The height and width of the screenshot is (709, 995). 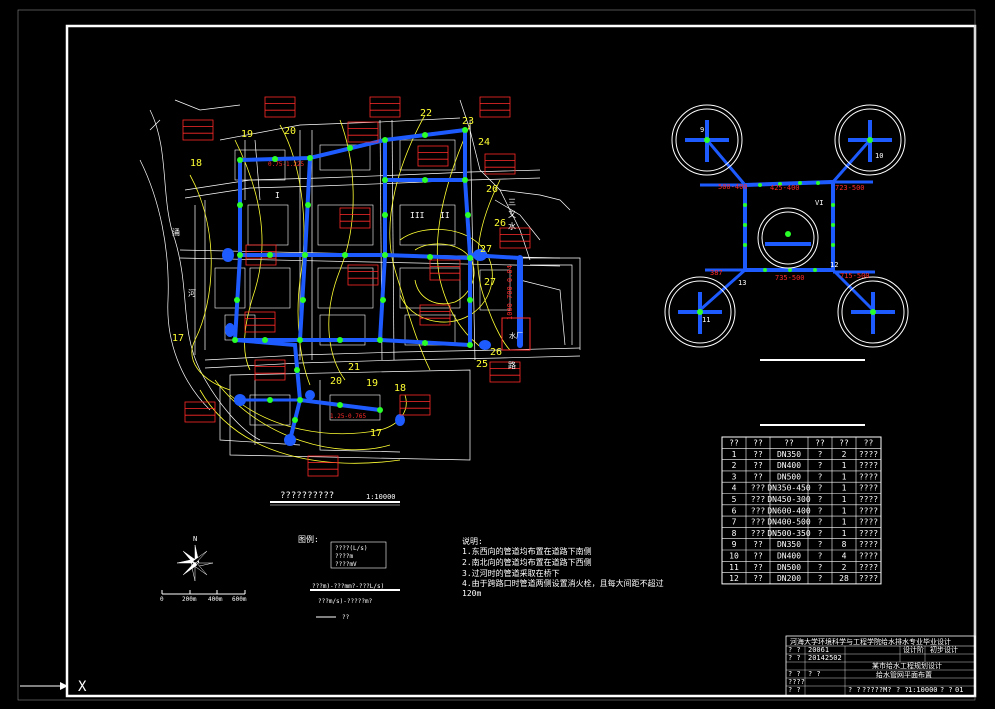 I want to click on svg-text: N, so click(x=195, y=539).